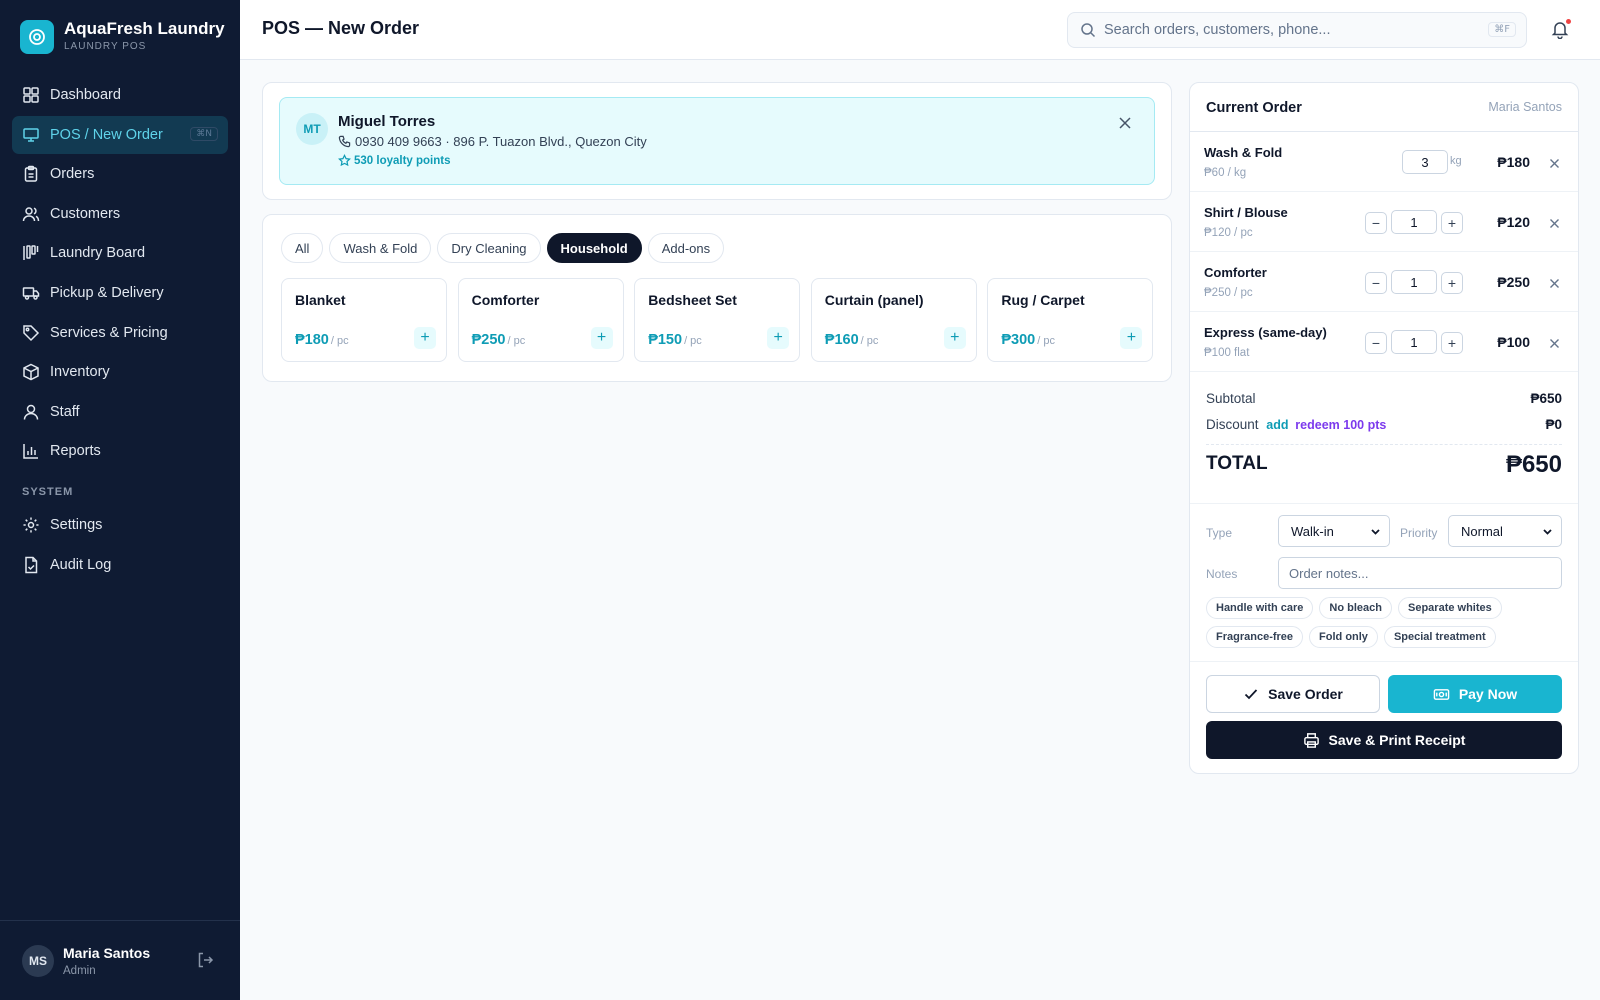 The width and height of the screenshot is (1600, 1000). Describe the element at coordinates (1513, 162) in the screenshot. I see `line-item-amount: ₱180` at that location.